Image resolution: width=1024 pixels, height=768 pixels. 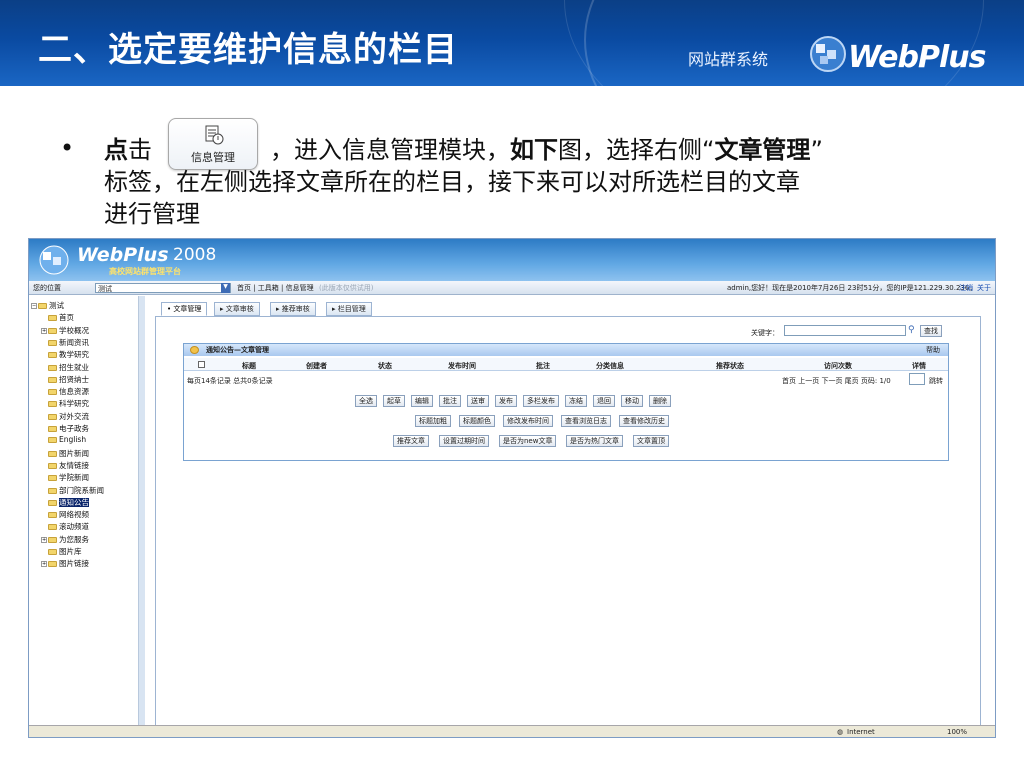 What do you see at coordinates (34, 306) in the screenshot?
I see `collapse-icon: −` at bounding box center [34, 306].